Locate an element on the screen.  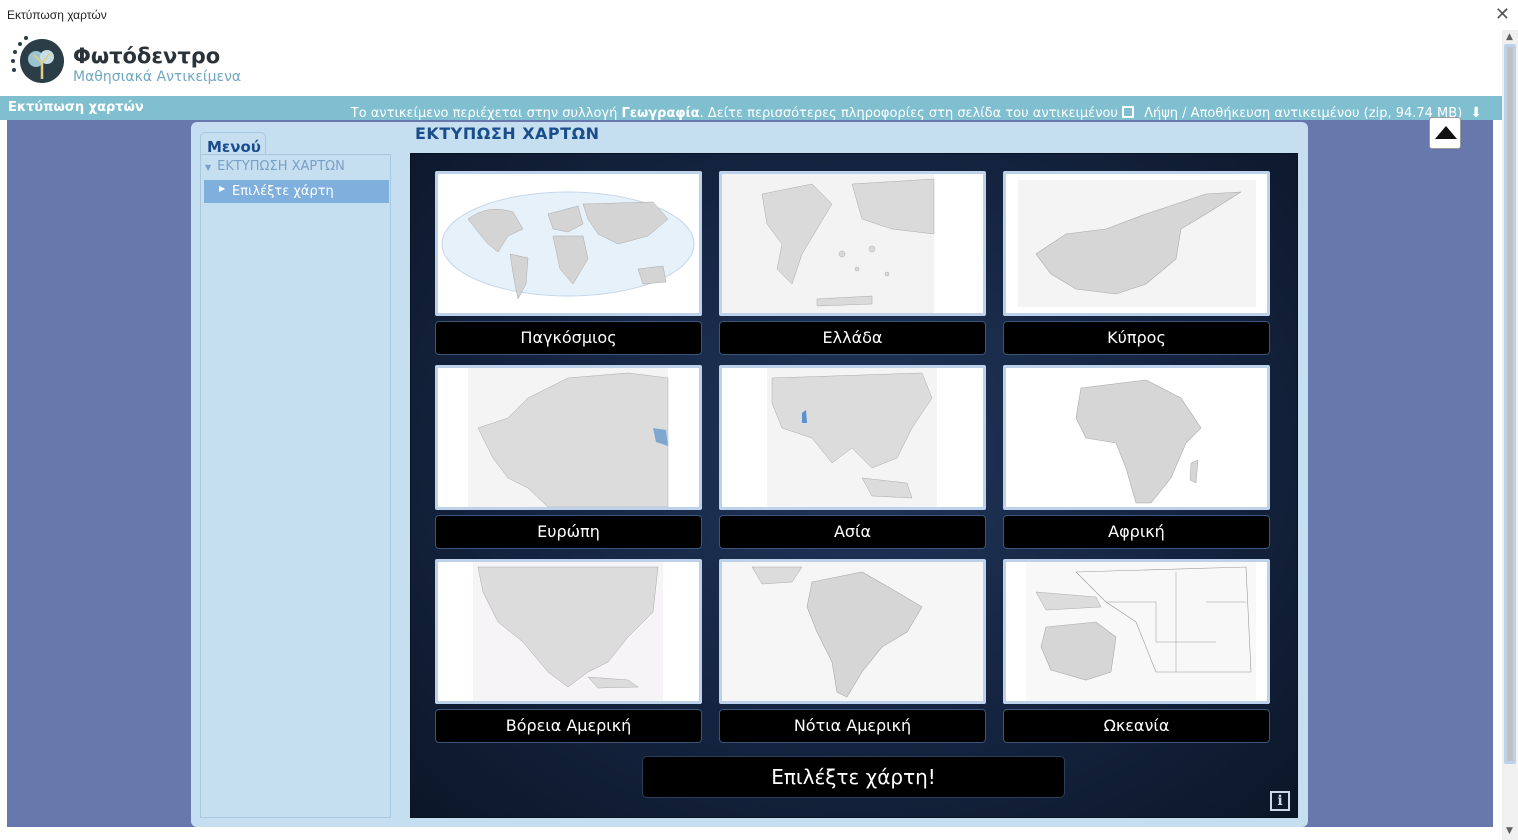
map-card-africa: Αφρική is located at coordinates (1136, 457).